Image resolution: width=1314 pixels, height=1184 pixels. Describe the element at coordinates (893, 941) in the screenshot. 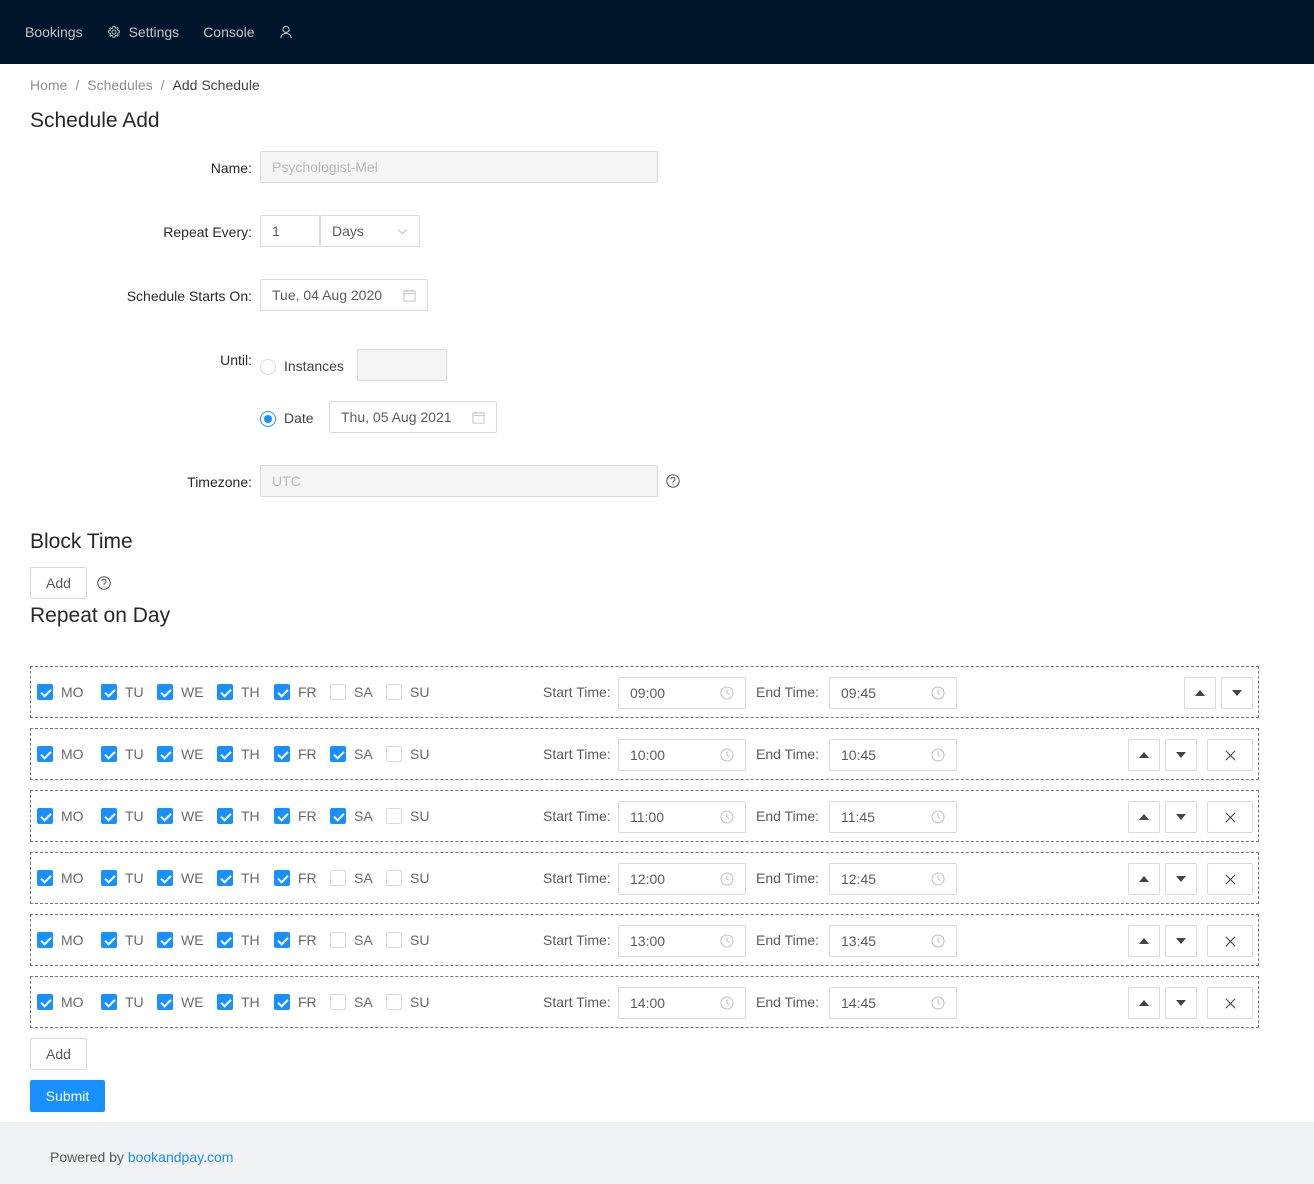

I see `end-time-input: 13:45` at that location.